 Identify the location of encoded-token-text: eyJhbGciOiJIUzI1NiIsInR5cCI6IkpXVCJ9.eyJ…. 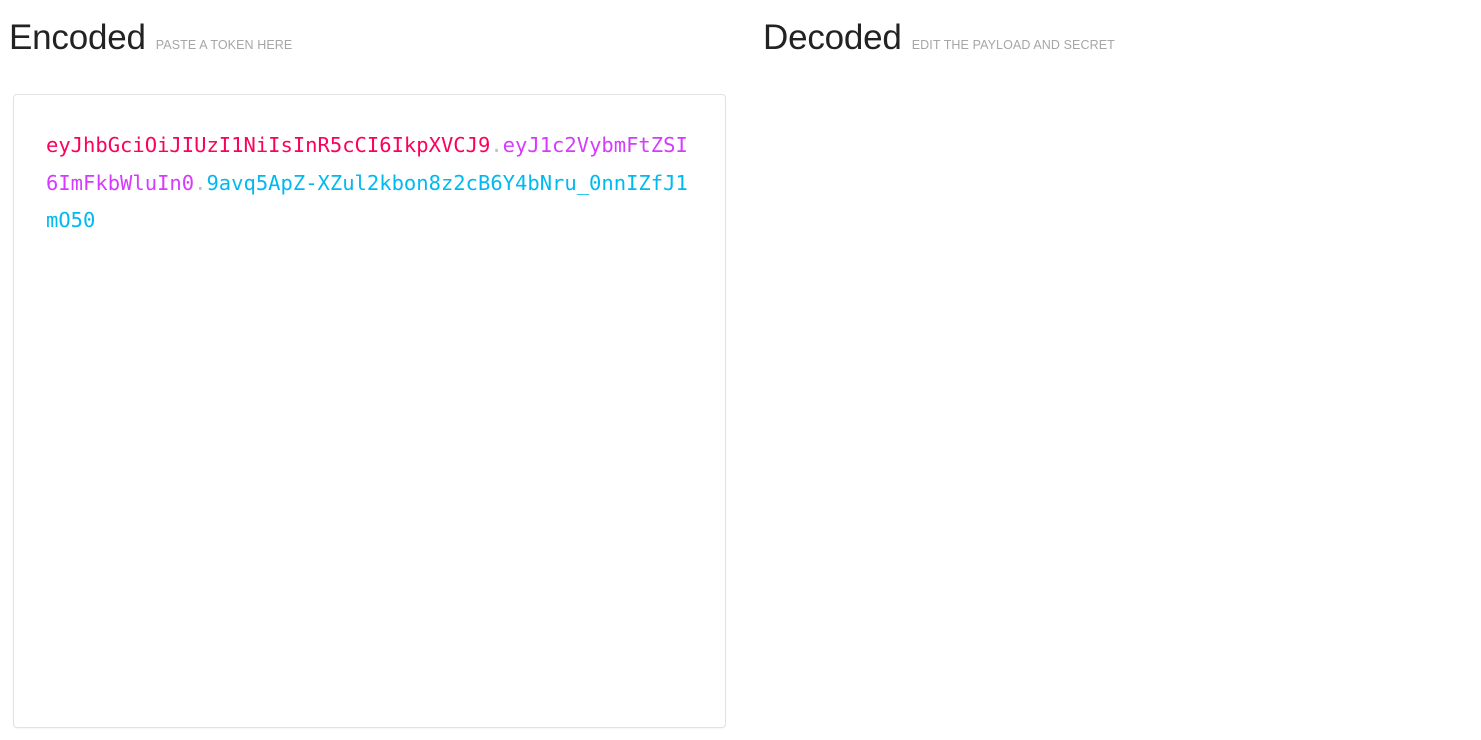
(370, 183).